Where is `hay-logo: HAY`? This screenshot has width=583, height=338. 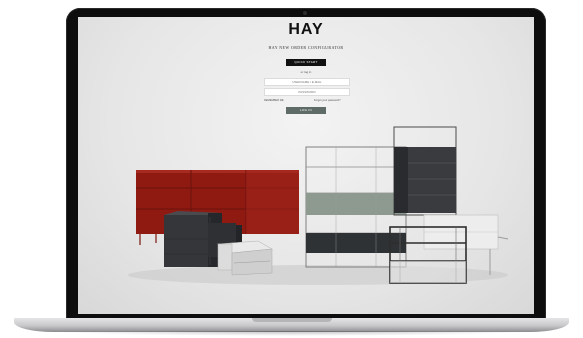
hay-logo: HAY is located at coordinates (306, 29).